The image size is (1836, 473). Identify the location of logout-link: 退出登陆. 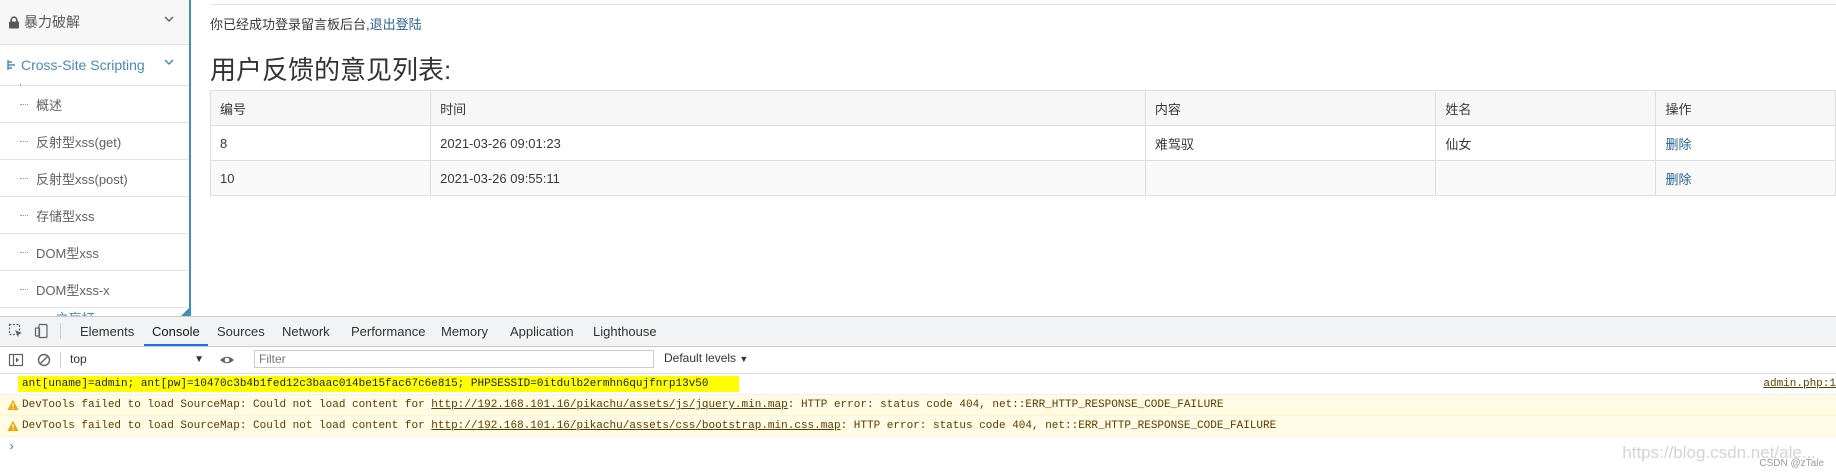
(396, 24).